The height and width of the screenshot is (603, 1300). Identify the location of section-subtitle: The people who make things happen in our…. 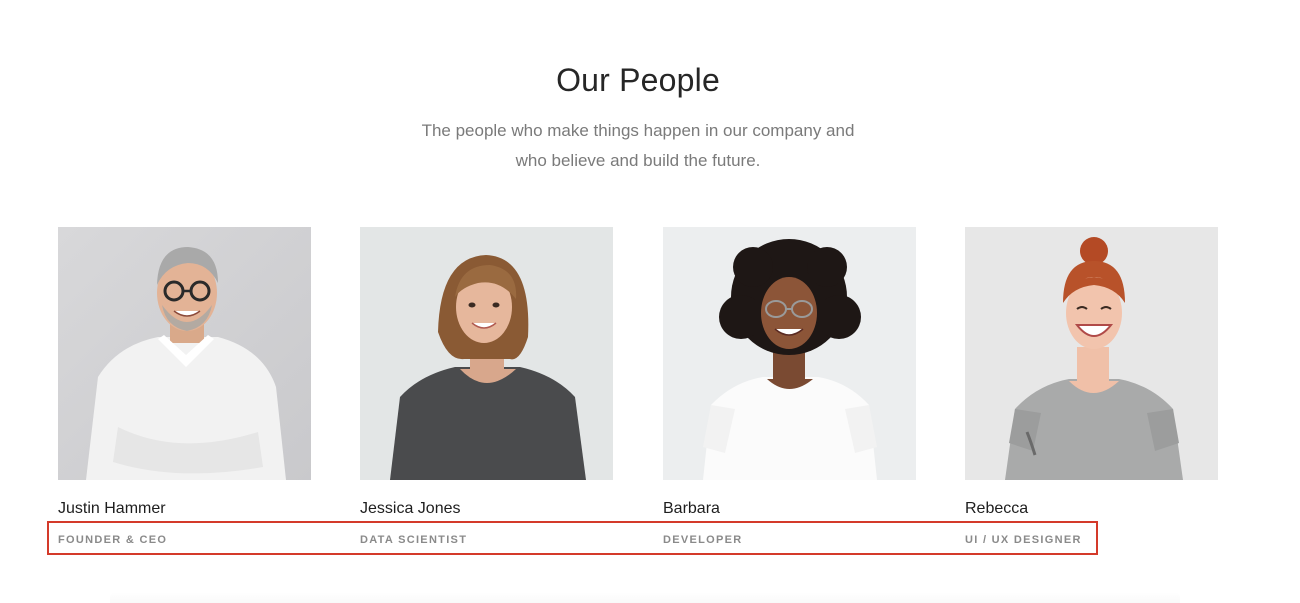
(638, 146).